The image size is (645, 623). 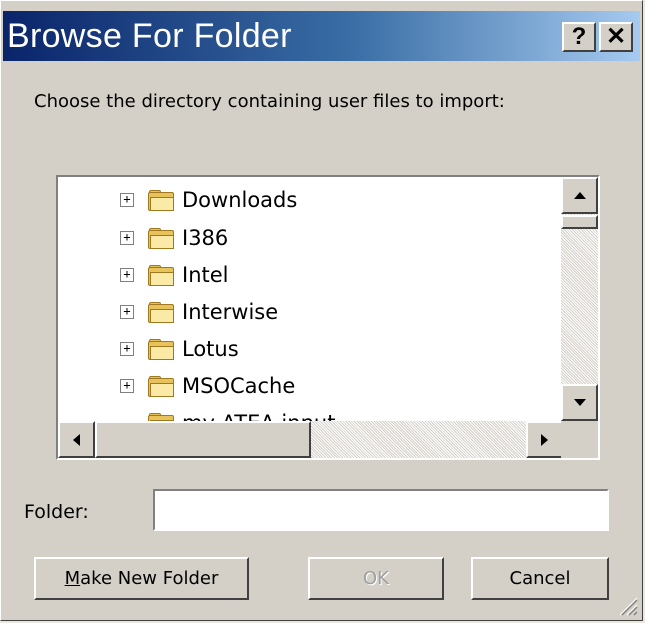 What do you see at coordinates (56, 512) in the screenshot?
I see `folder-field-label: Folder:` at bounding box center [56, 512].